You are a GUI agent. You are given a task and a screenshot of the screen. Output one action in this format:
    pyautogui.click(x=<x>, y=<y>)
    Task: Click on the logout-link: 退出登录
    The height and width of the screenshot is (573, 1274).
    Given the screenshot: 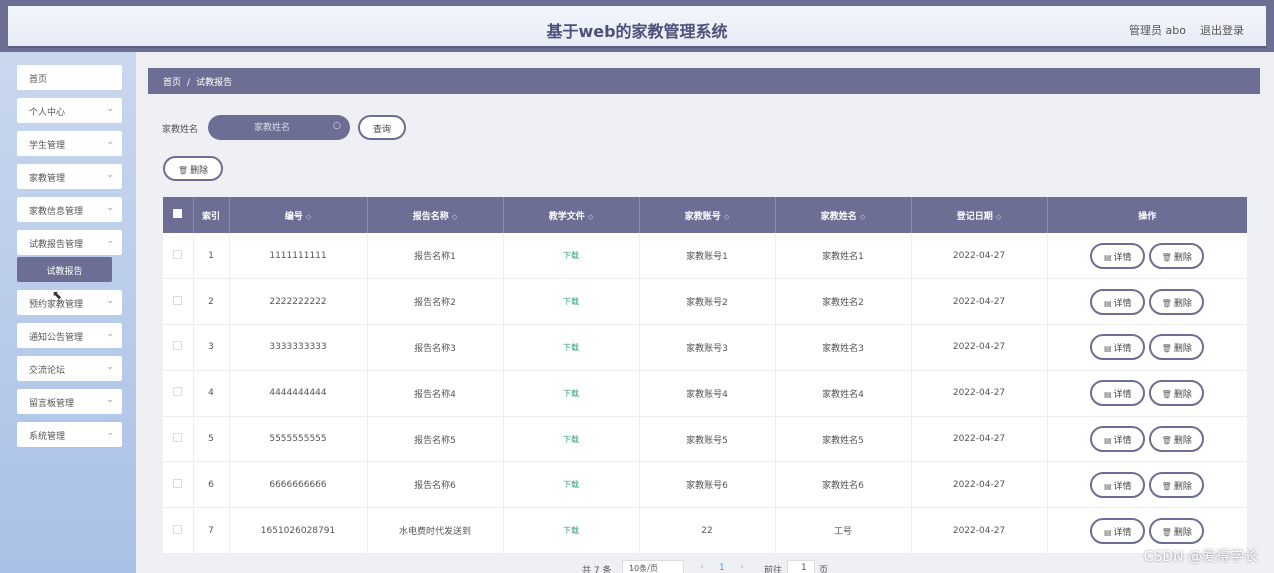 What is the action you would take?
    pyautogui.click(x=1222, y=30)
    